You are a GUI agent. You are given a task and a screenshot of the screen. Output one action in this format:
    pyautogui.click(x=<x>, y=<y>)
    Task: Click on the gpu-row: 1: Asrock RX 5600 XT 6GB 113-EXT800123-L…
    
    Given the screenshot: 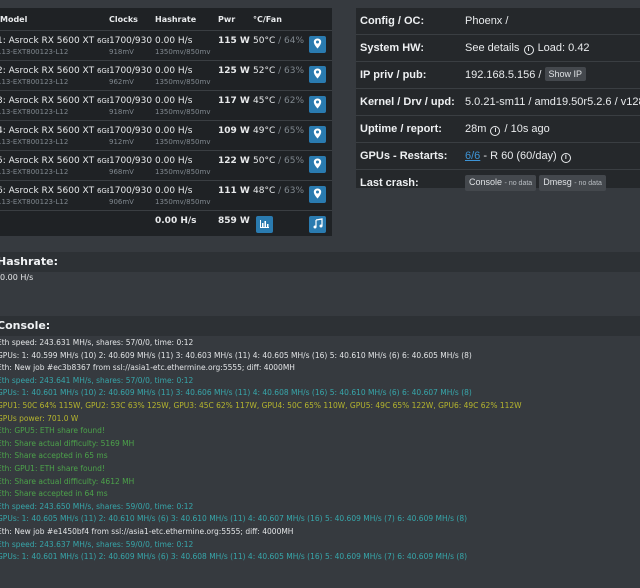 What is the action you would take?
    pyautogui.click(x=166, y=45)
    